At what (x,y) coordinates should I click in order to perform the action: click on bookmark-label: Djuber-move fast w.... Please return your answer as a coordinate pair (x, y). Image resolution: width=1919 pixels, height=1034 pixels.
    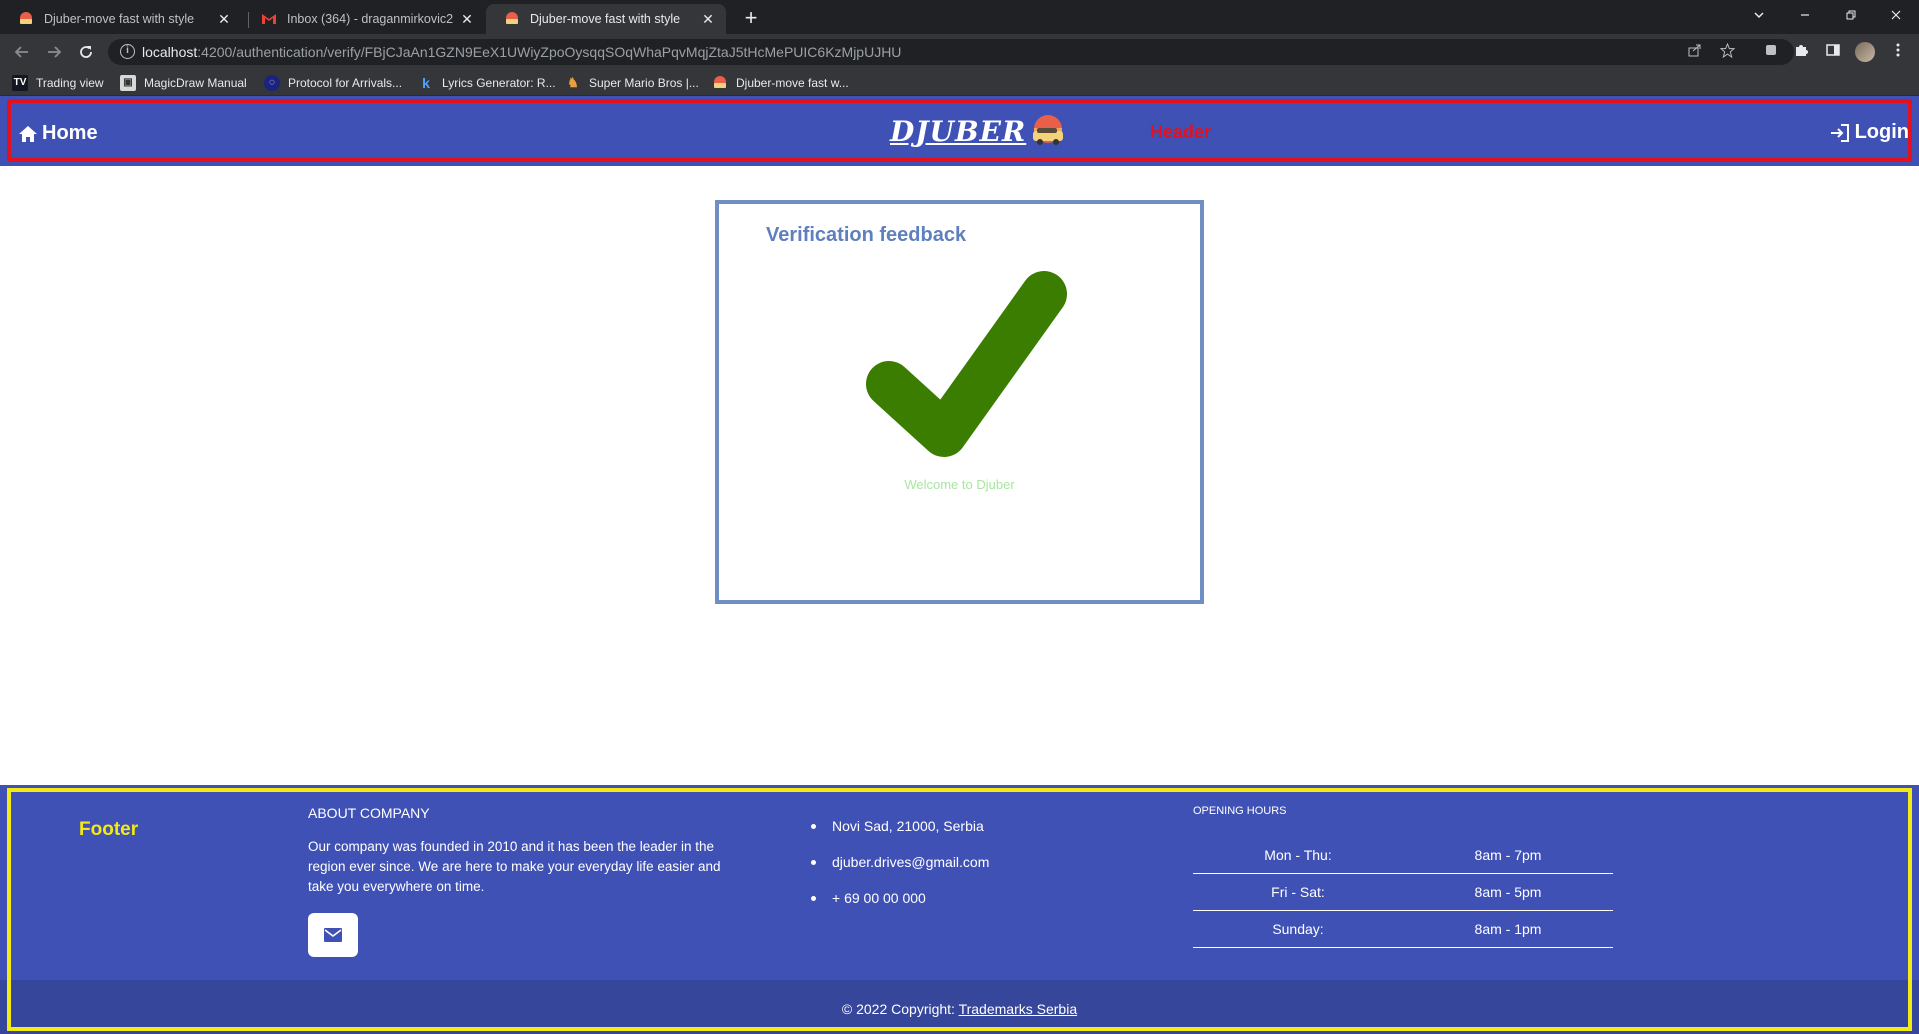
    Looking at the image, I should click on (792, 83).